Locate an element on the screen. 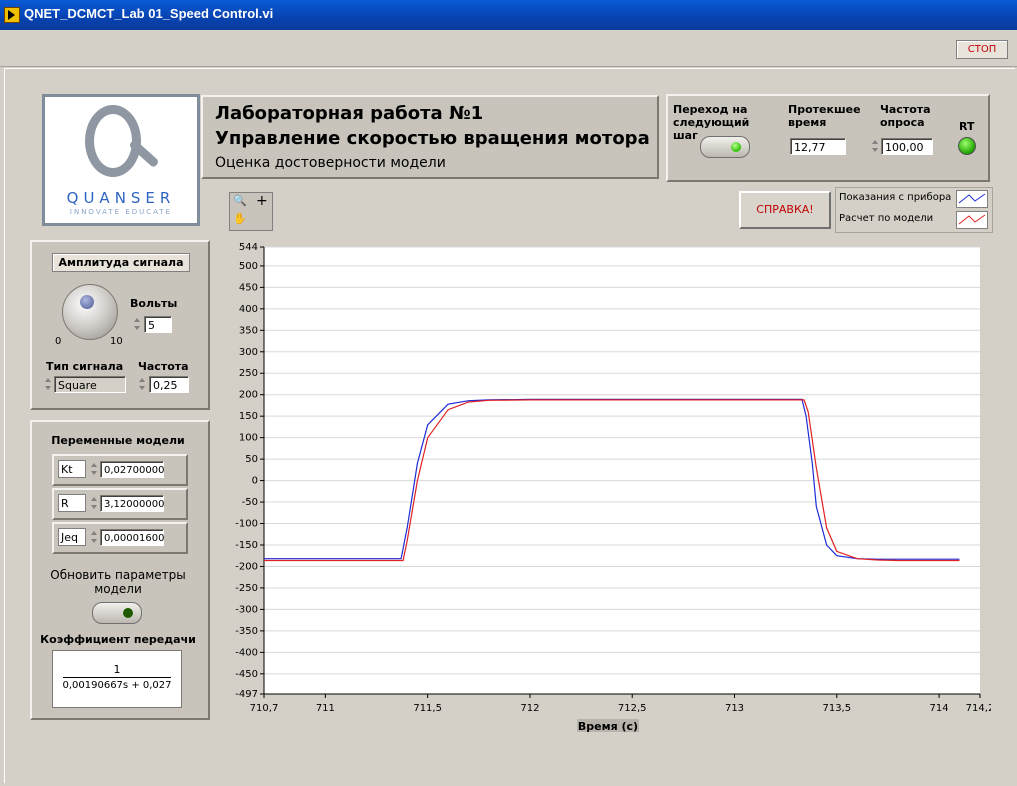 This screenshot has width=1017, height=786. y-tick-label: -200 is located at coordinates (246, 566).